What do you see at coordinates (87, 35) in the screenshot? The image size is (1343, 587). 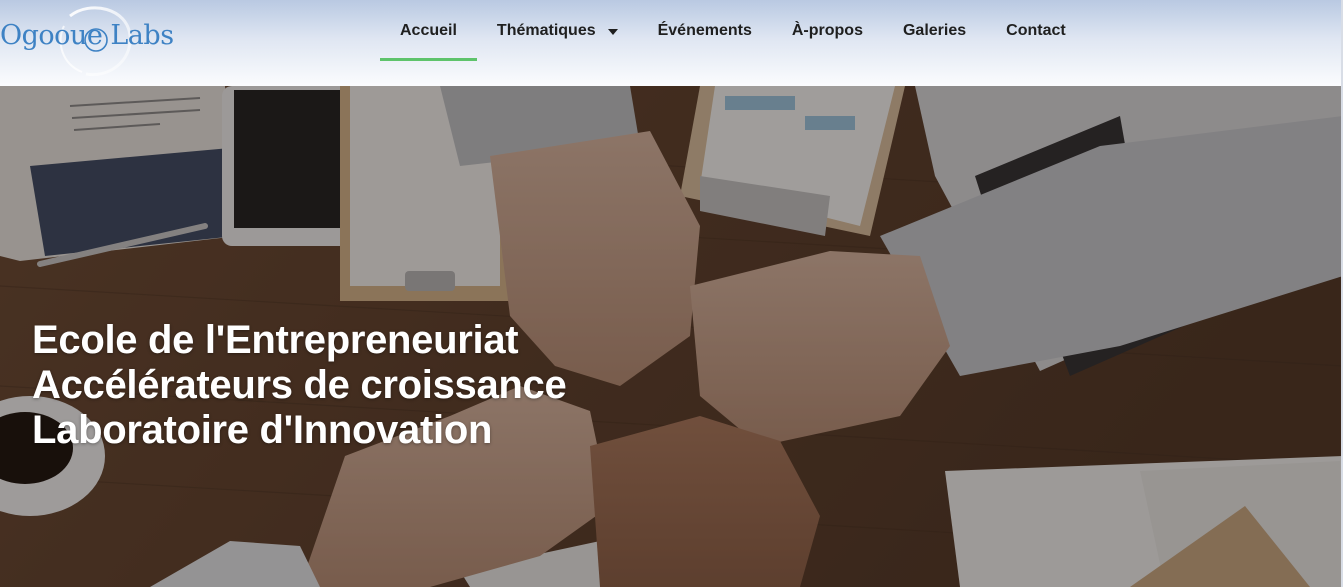 I see `logo-text: Ogooue Labs` at bounding box center [87, 35].